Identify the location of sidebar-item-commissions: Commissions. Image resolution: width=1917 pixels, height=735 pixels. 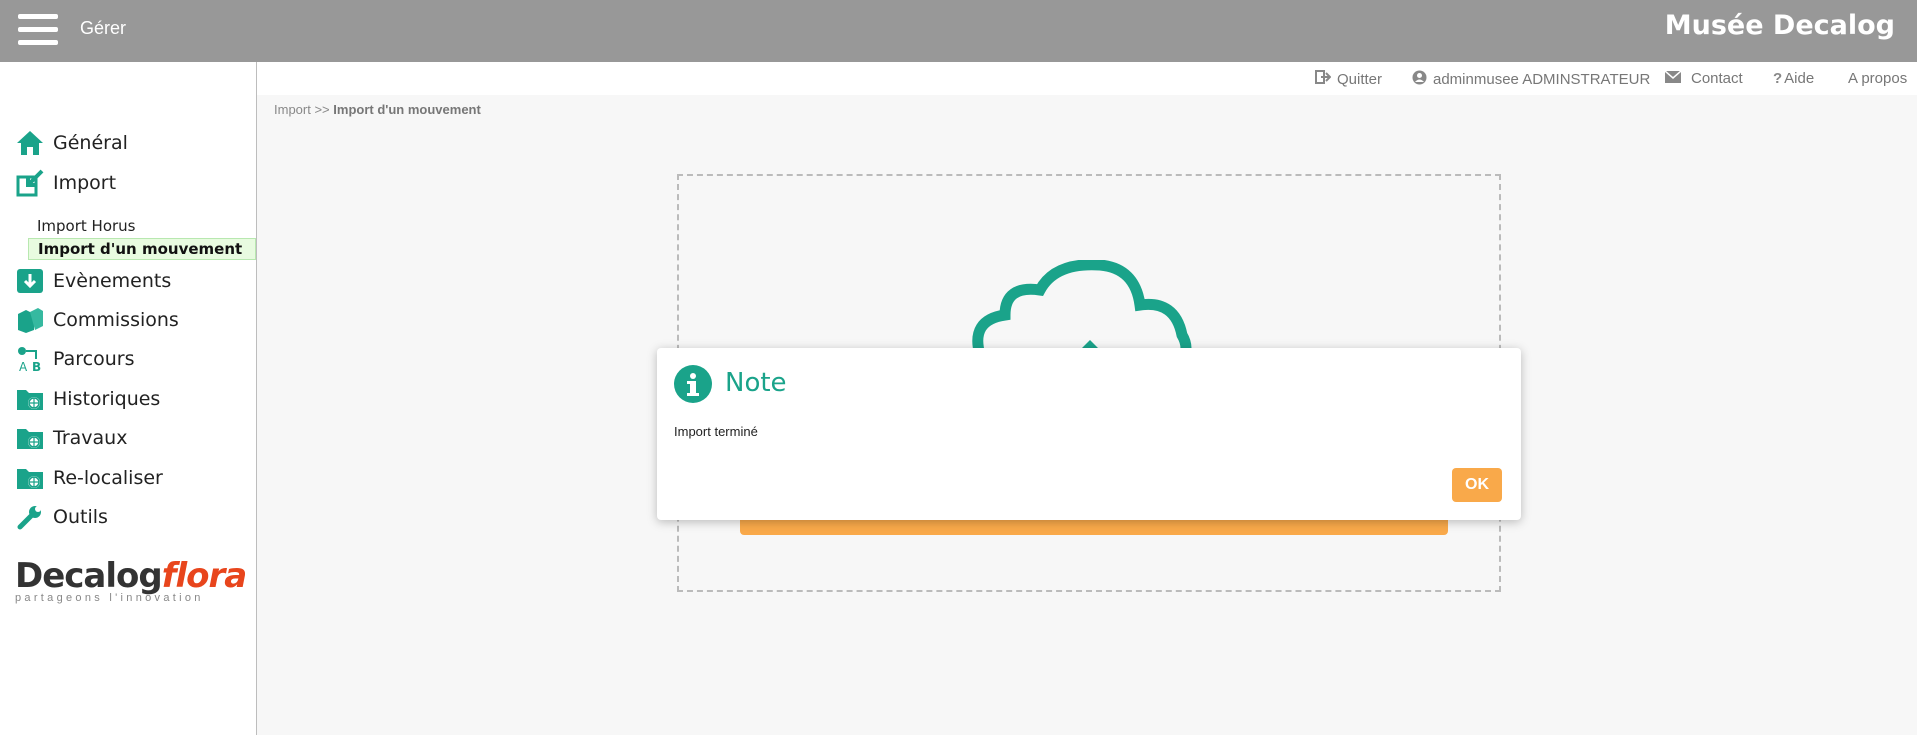
(97, 320).